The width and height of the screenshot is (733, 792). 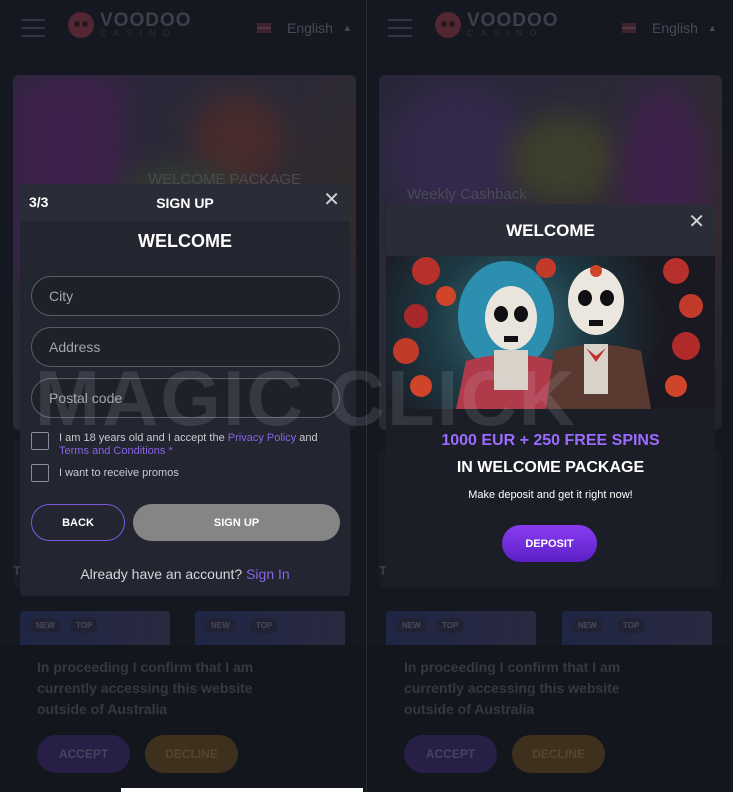 I want to click on signup-modal-header: 3/3 SIGN UP ✕, so click(x=185, y=202).